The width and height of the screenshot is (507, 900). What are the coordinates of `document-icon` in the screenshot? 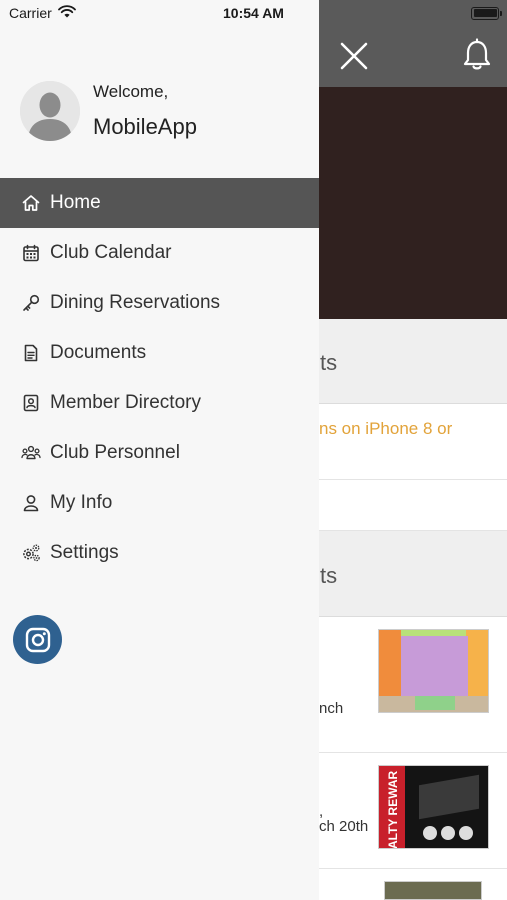 It's located at (31, 353).